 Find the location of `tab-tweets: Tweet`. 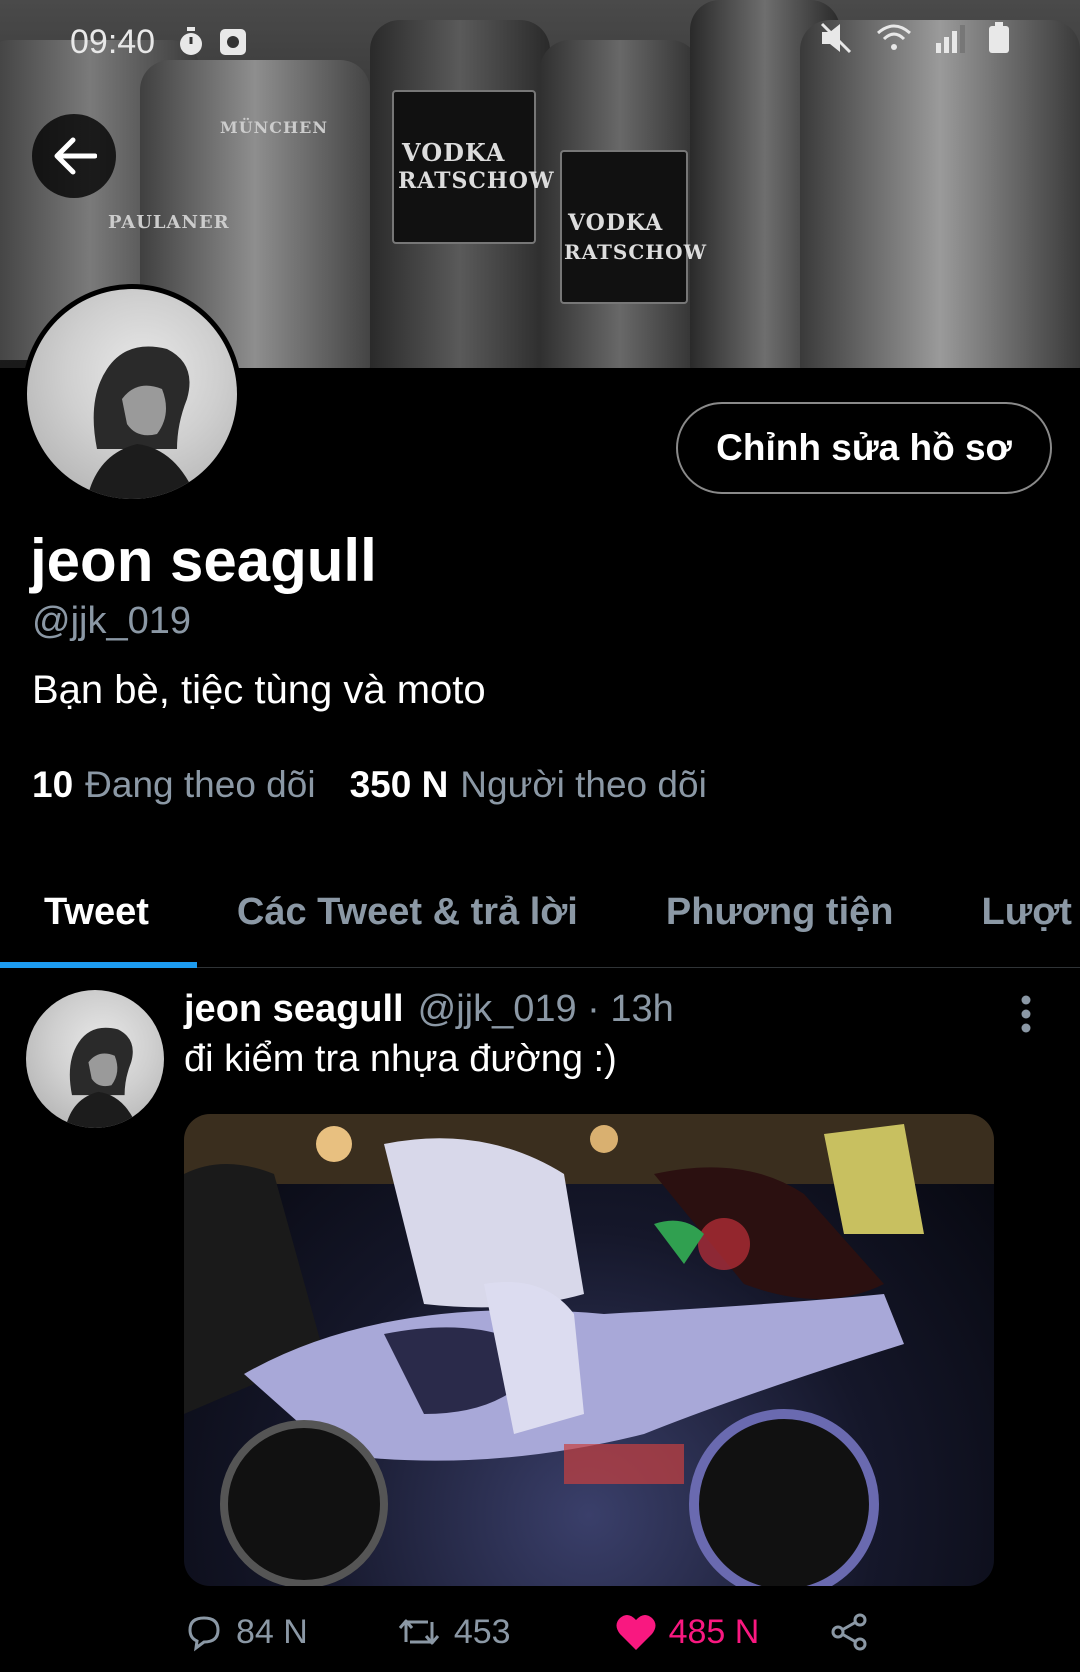

tab-tweets: Tweet is located at coordinates (96, 912).